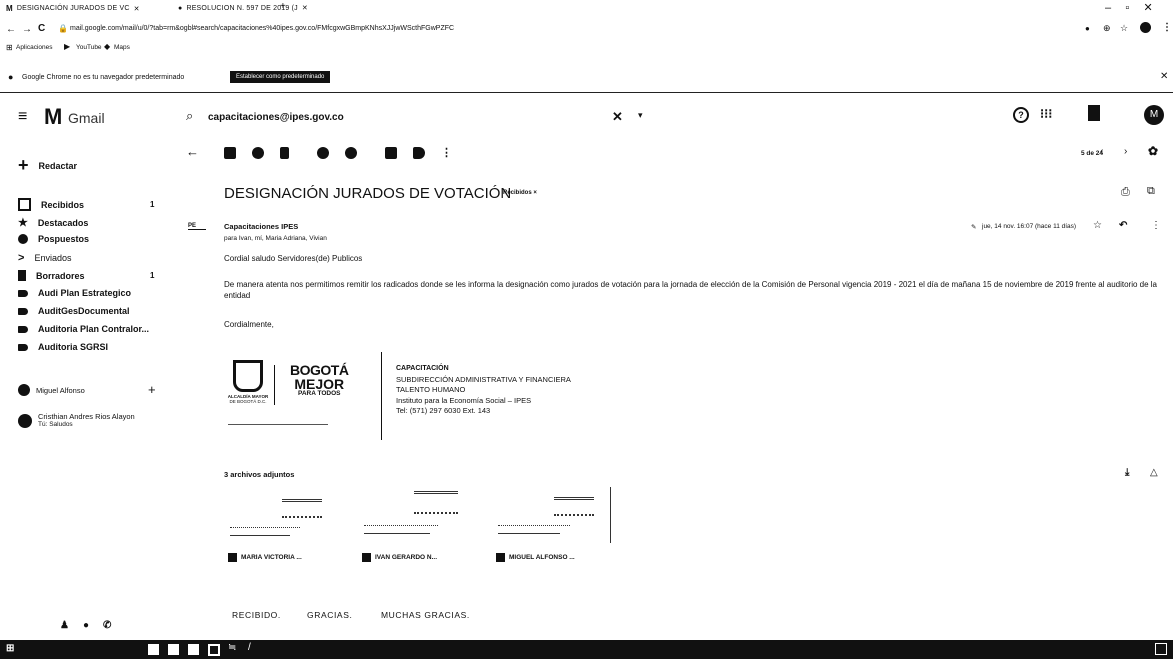 The height and width of the screenshot is (659, 1173). I want to click on file-explorer-icon, so click(153, 649).